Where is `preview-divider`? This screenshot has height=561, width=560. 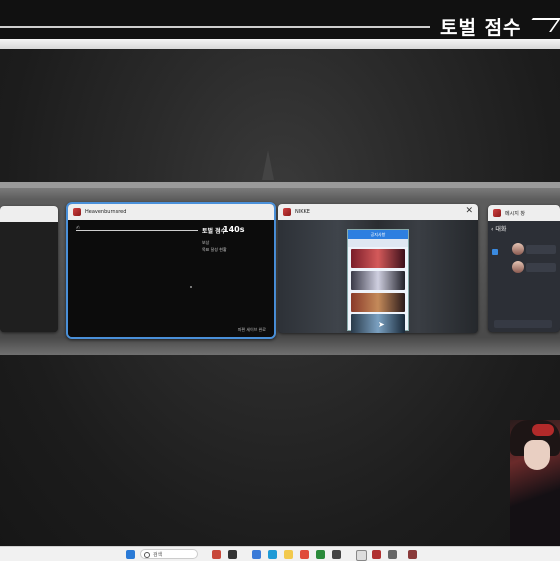
preview-divider is located at coordinates (137, 230).